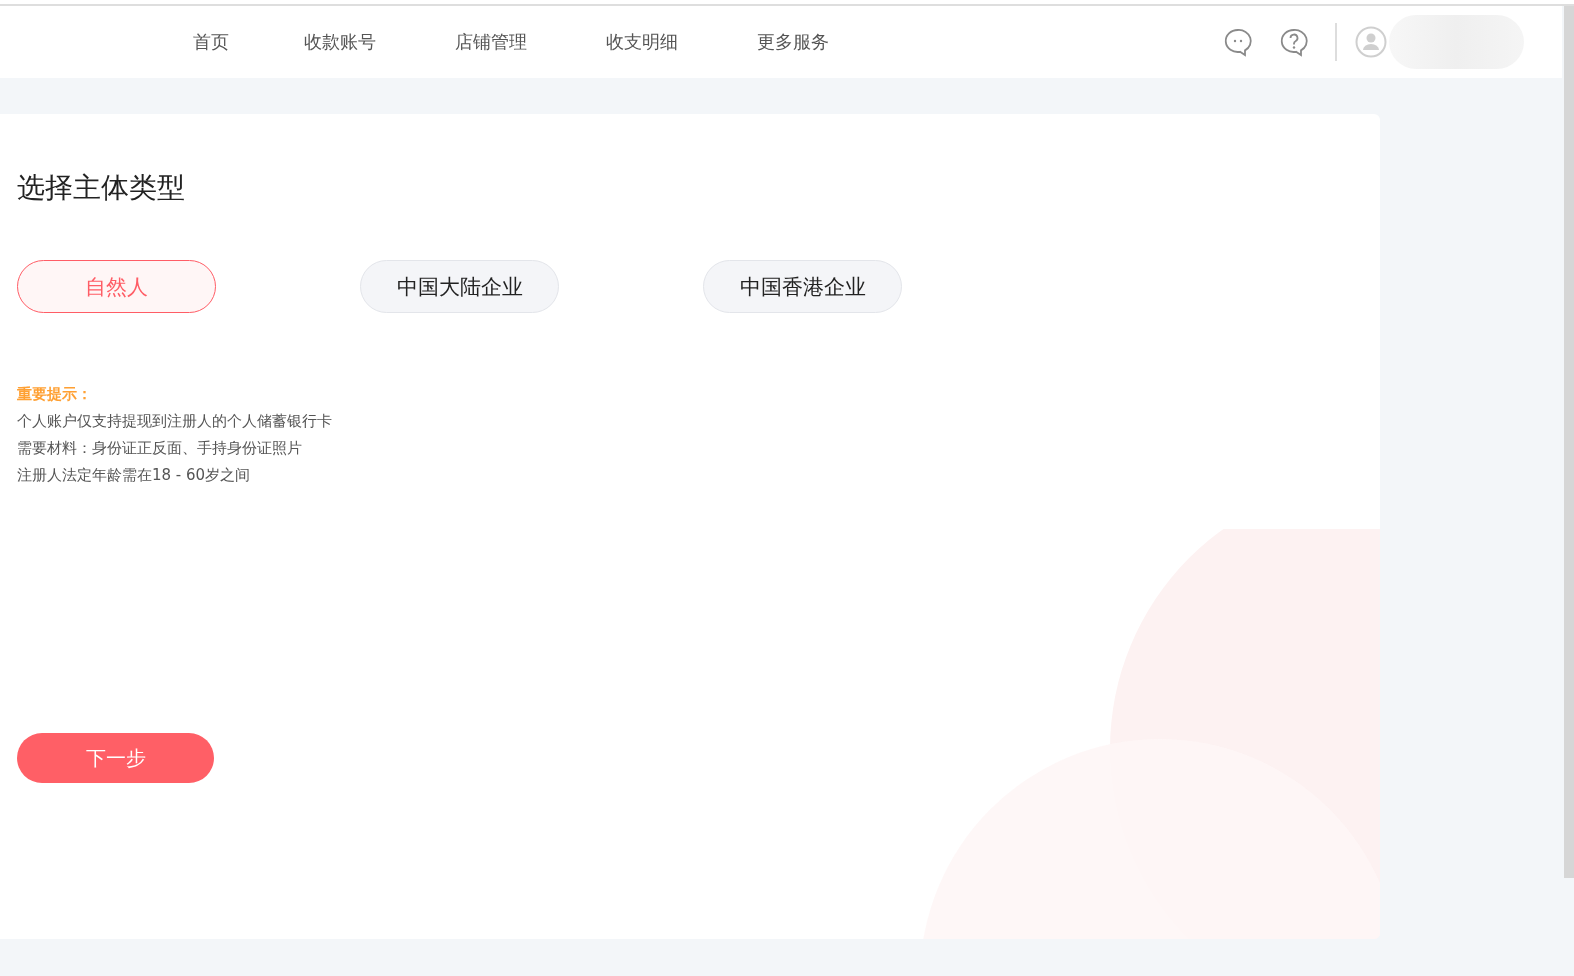 The height and width of the screenshot is (976, 1574). I want to click on nav-link: 收支明细, so click(642, 42).